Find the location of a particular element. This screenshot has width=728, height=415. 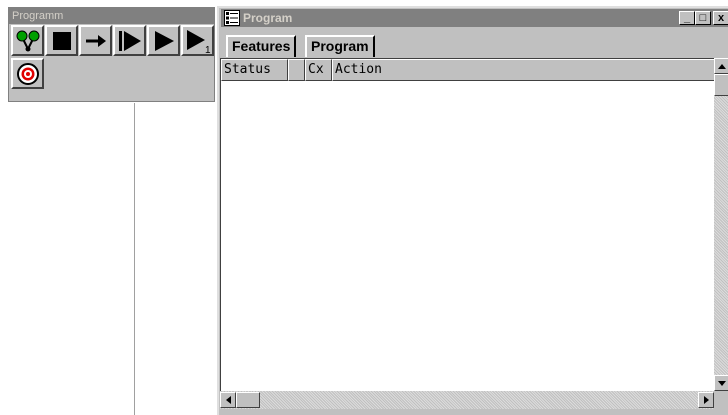

arrow-right-icon is located at coordinates (706, 400).